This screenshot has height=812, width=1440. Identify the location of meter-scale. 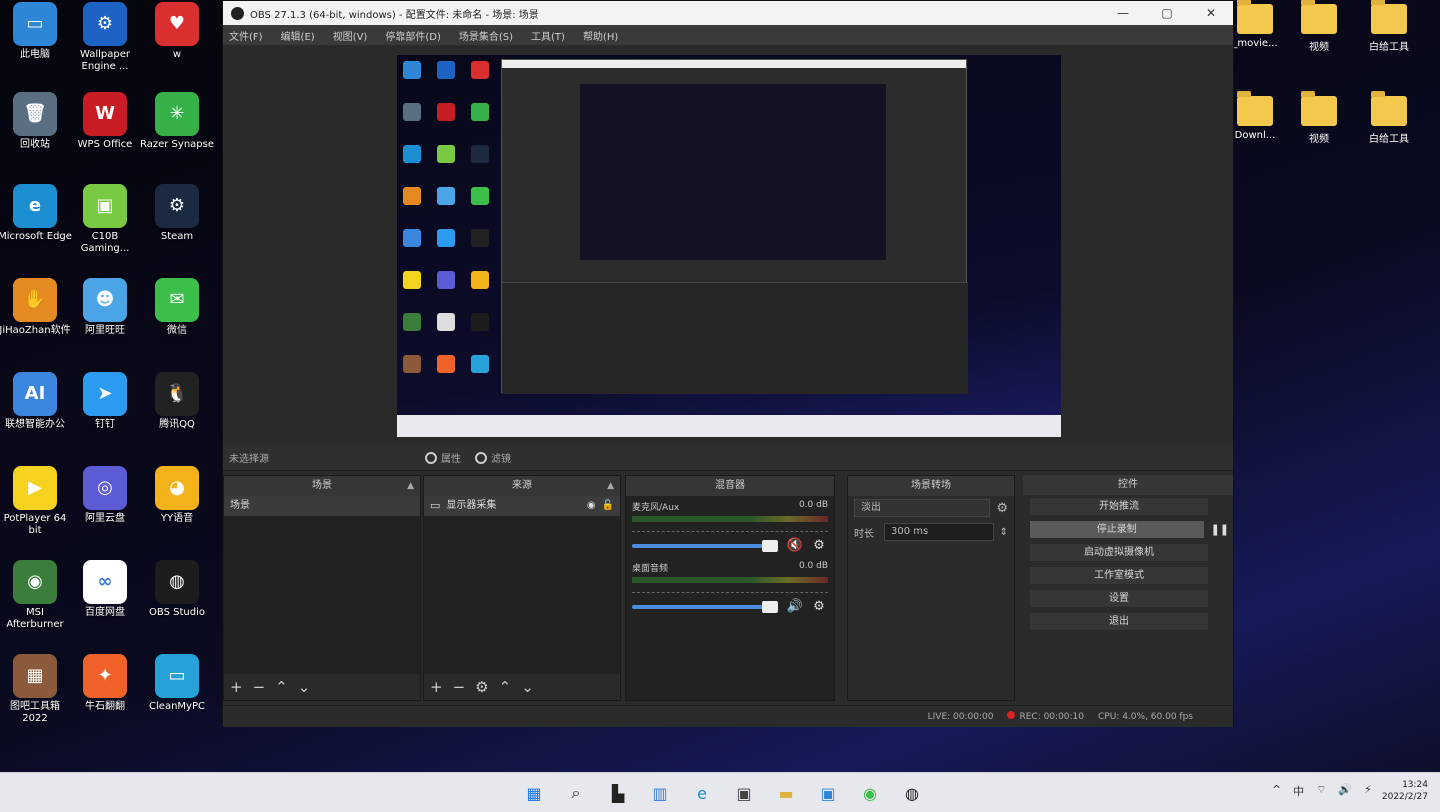
(730, 589).